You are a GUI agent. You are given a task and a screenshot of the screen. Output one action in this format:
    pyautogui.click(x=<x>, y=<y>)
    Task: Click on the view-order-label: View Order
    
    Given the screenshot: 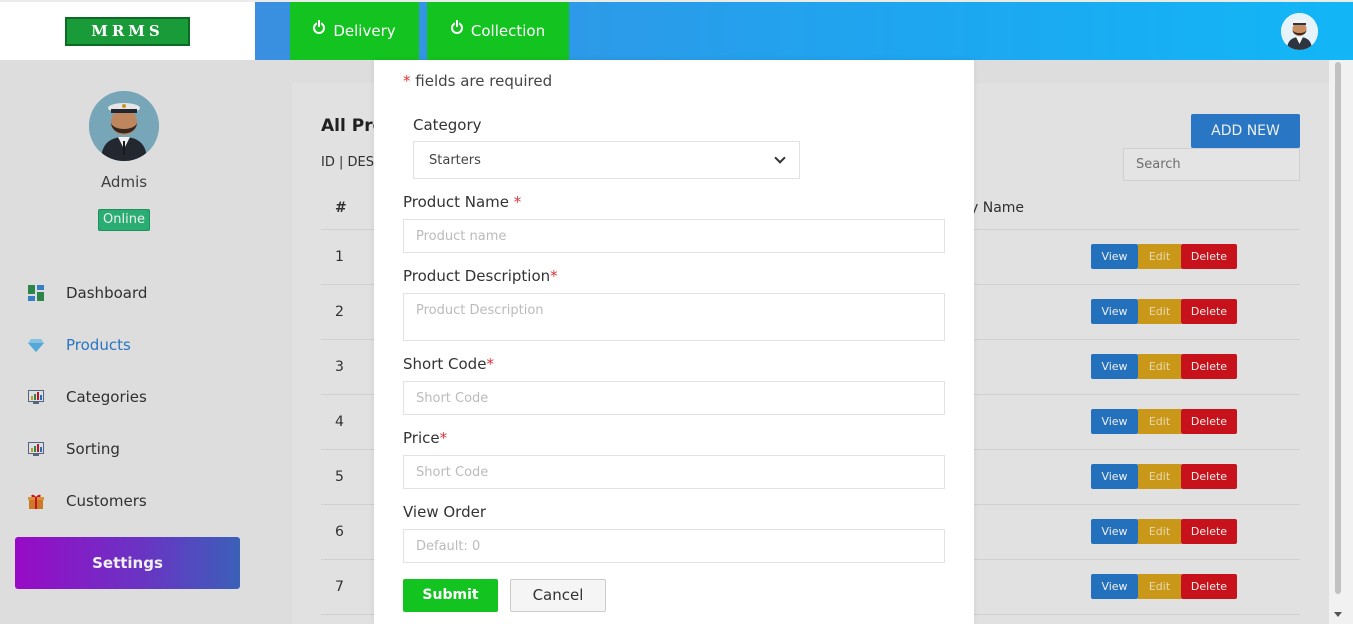 What is the action you would take?
    pyautogui.click(x=444, y=512)
    